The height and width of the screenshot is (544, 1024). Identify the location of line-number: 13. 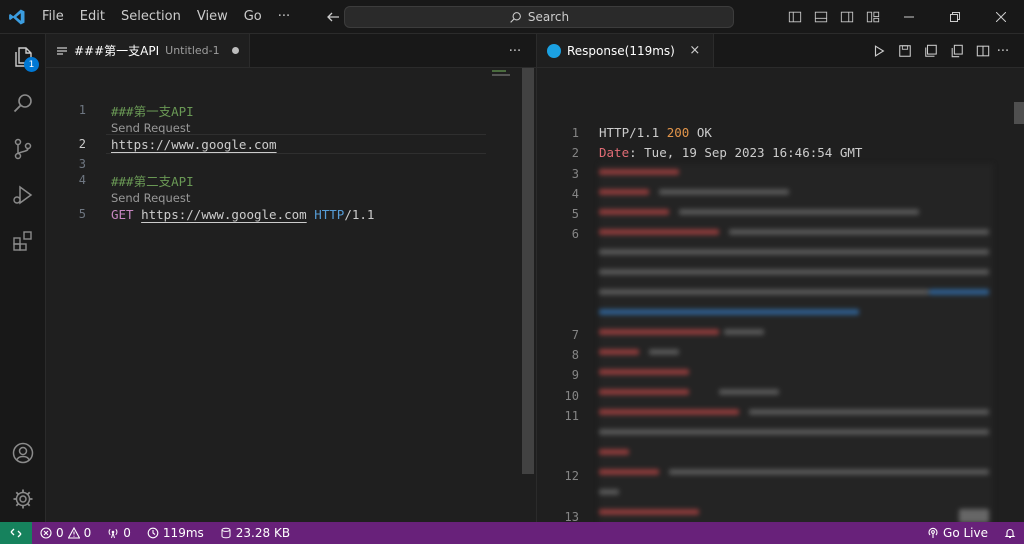
(571, 516).